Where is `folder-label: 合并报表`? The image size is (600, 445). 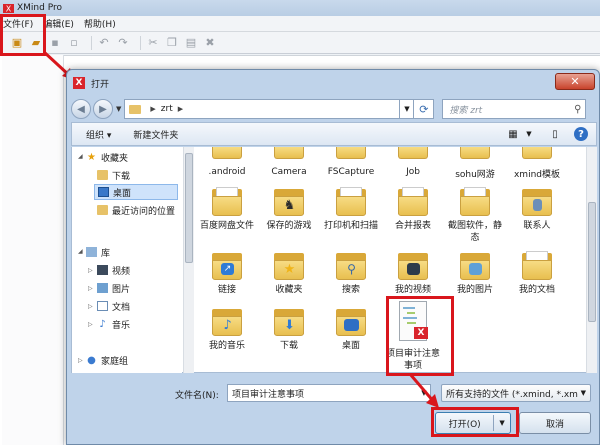
folder-label: 合并报表 is located at coordinates (412, 226).